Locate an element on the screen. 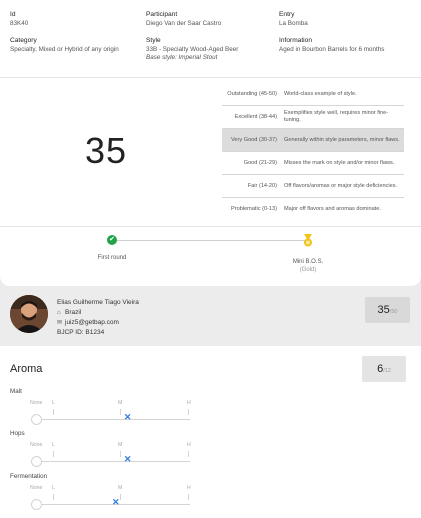 This screenshot has width=421, height=518. judge-email-row: ✉ juiz5@getbap.com is located at coordinates (98, 323).